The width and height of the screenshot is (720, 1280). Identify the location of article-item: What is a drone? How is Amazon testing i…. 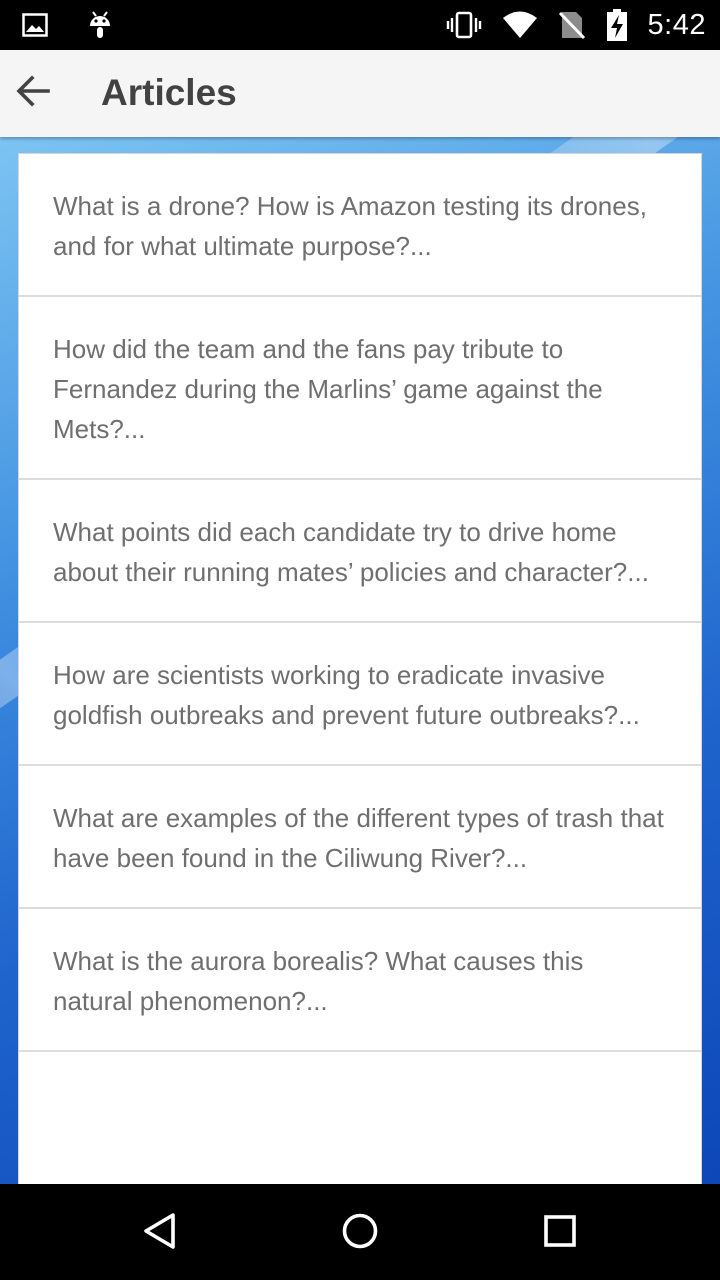
(360, 225).